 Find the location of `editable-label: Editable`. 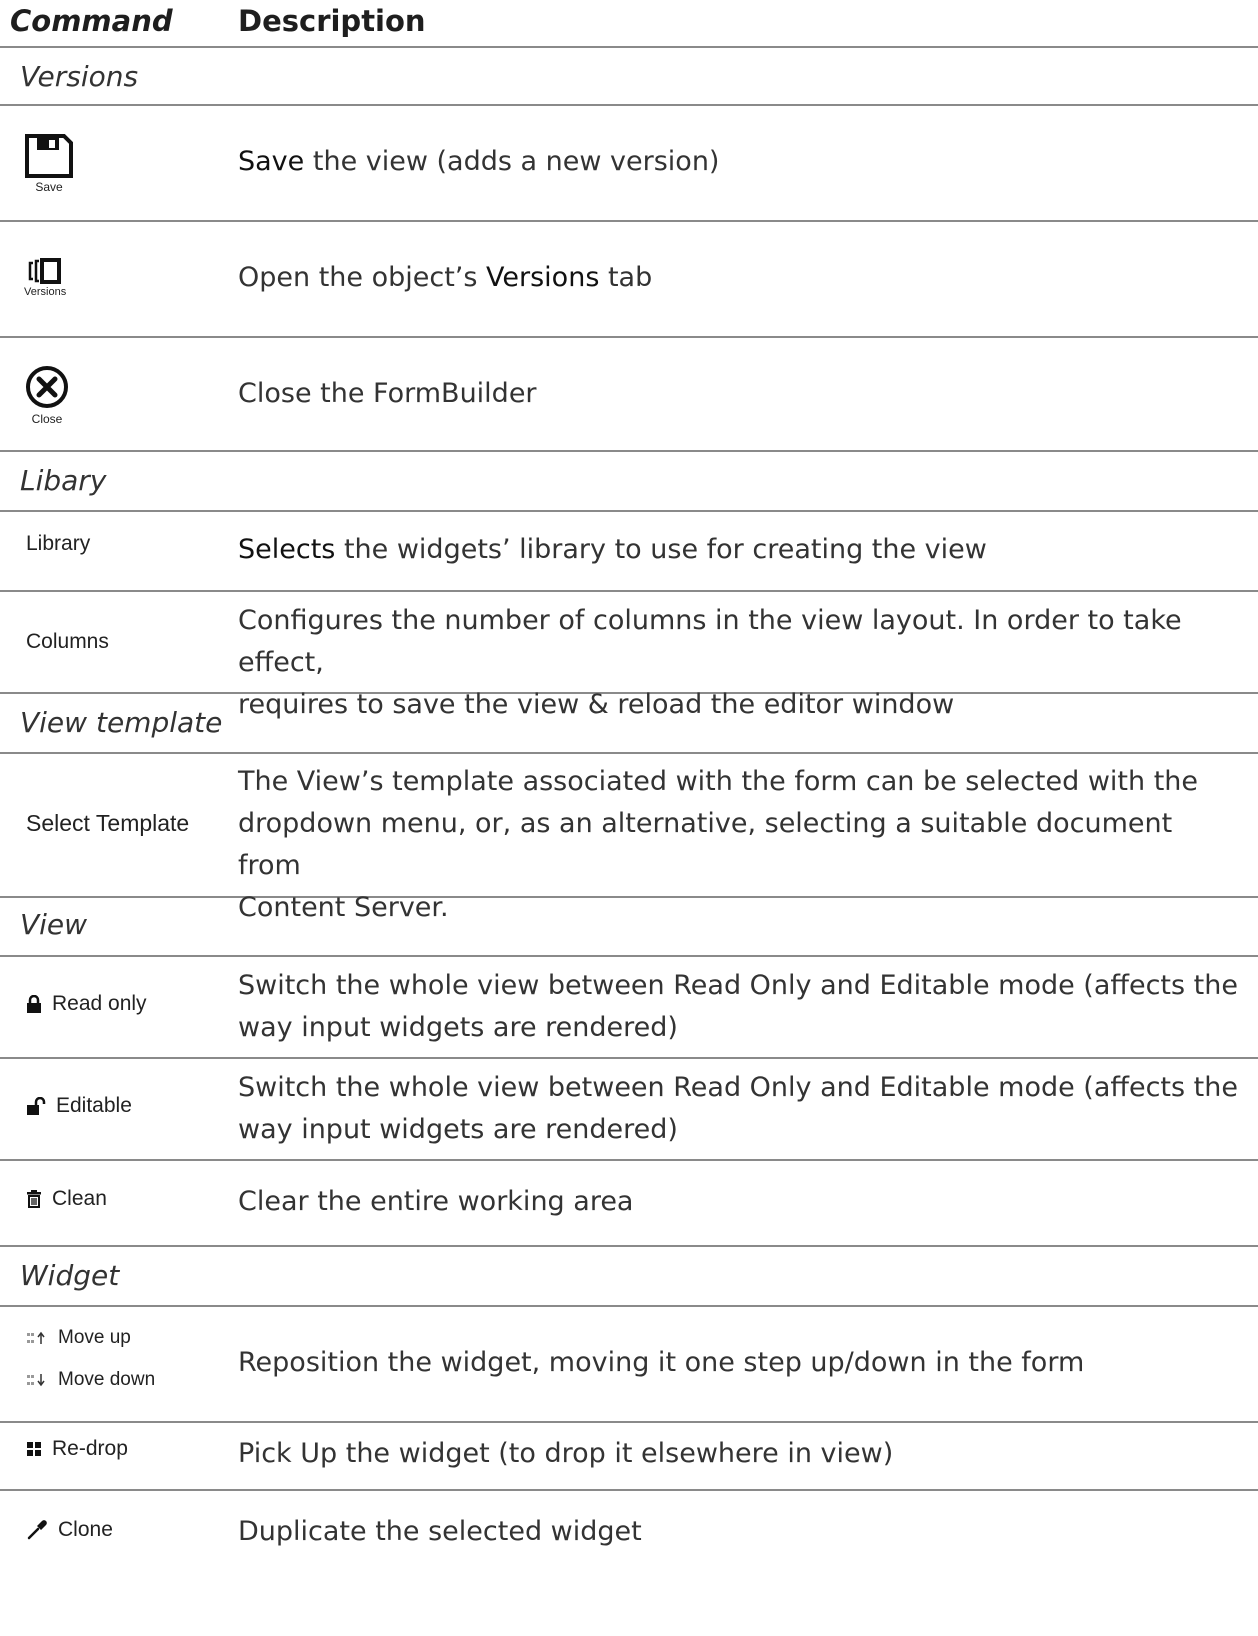

editable-label: Editable is located at coordinates (94, 1105).